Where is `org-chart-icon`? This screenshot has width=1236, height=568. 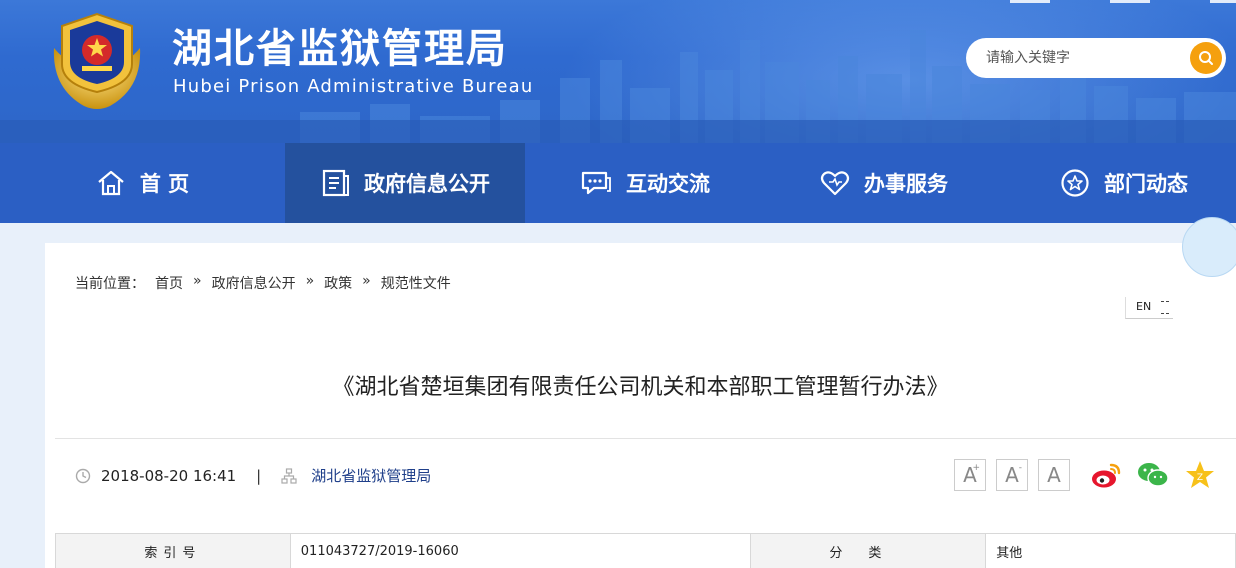
org-chart-icon is located at coordinates (289, 475).